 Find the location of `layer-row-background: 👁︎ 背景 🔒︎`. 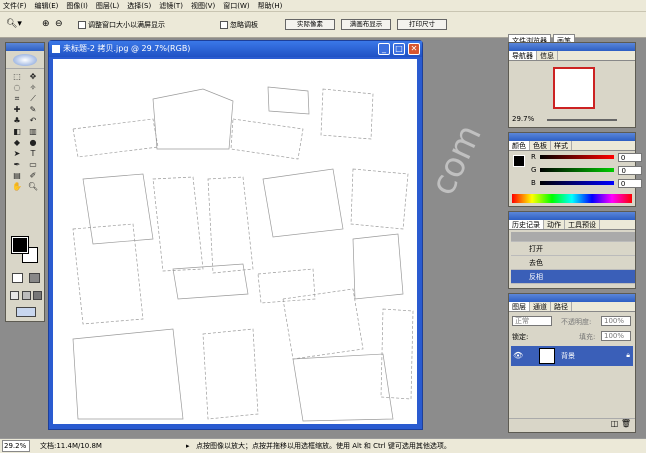

layer-row-background: 👁︎ 背景 🔒︎ is located at coordinates (572, 356).